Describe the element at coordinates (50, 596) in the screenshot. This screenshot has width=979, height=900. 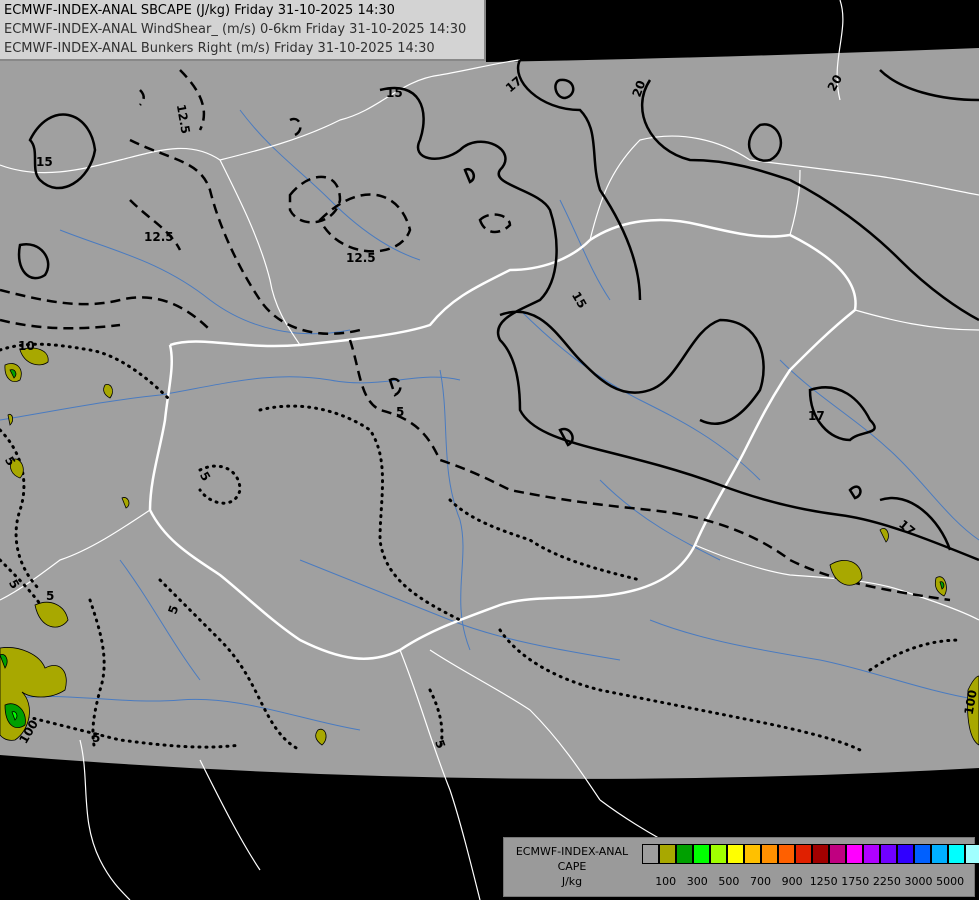
I see `label-bunkers-5h: 5` at that location.